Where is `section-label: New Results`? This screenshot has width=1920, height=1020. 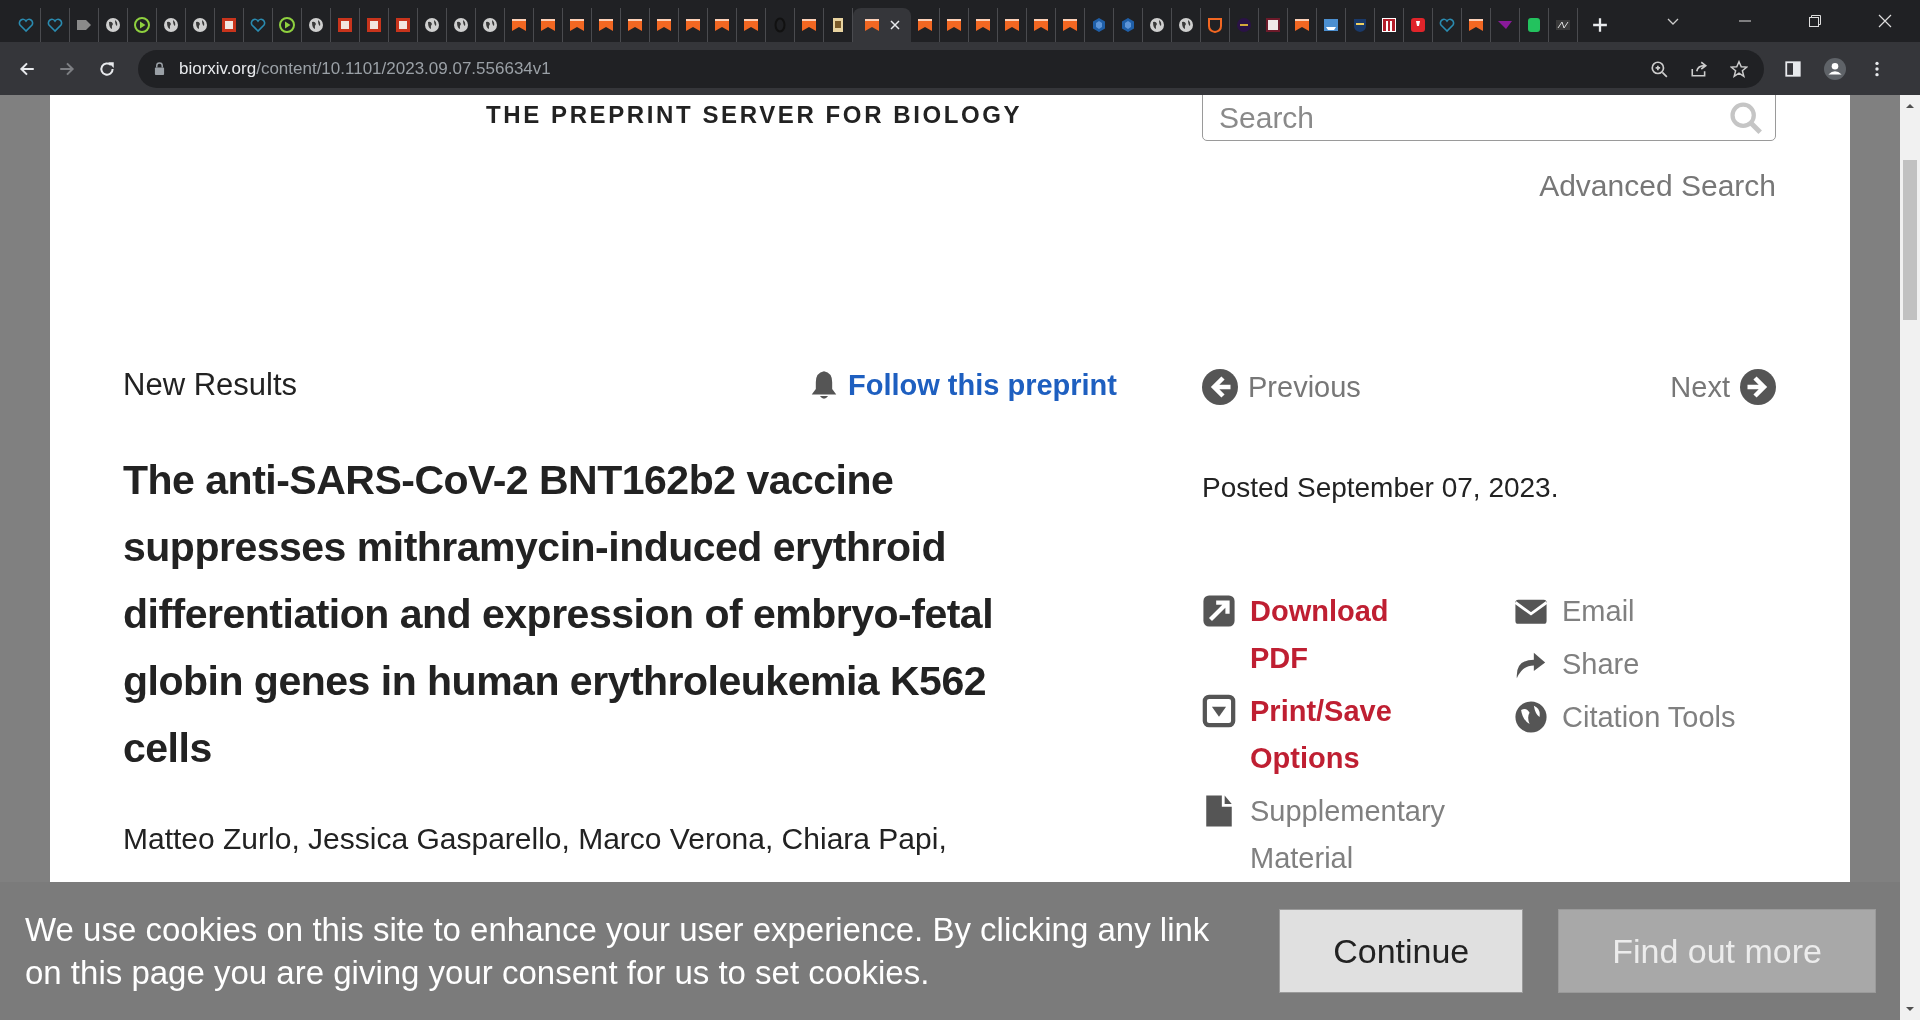
section-label: New Results is located at coordinates (210, 385).